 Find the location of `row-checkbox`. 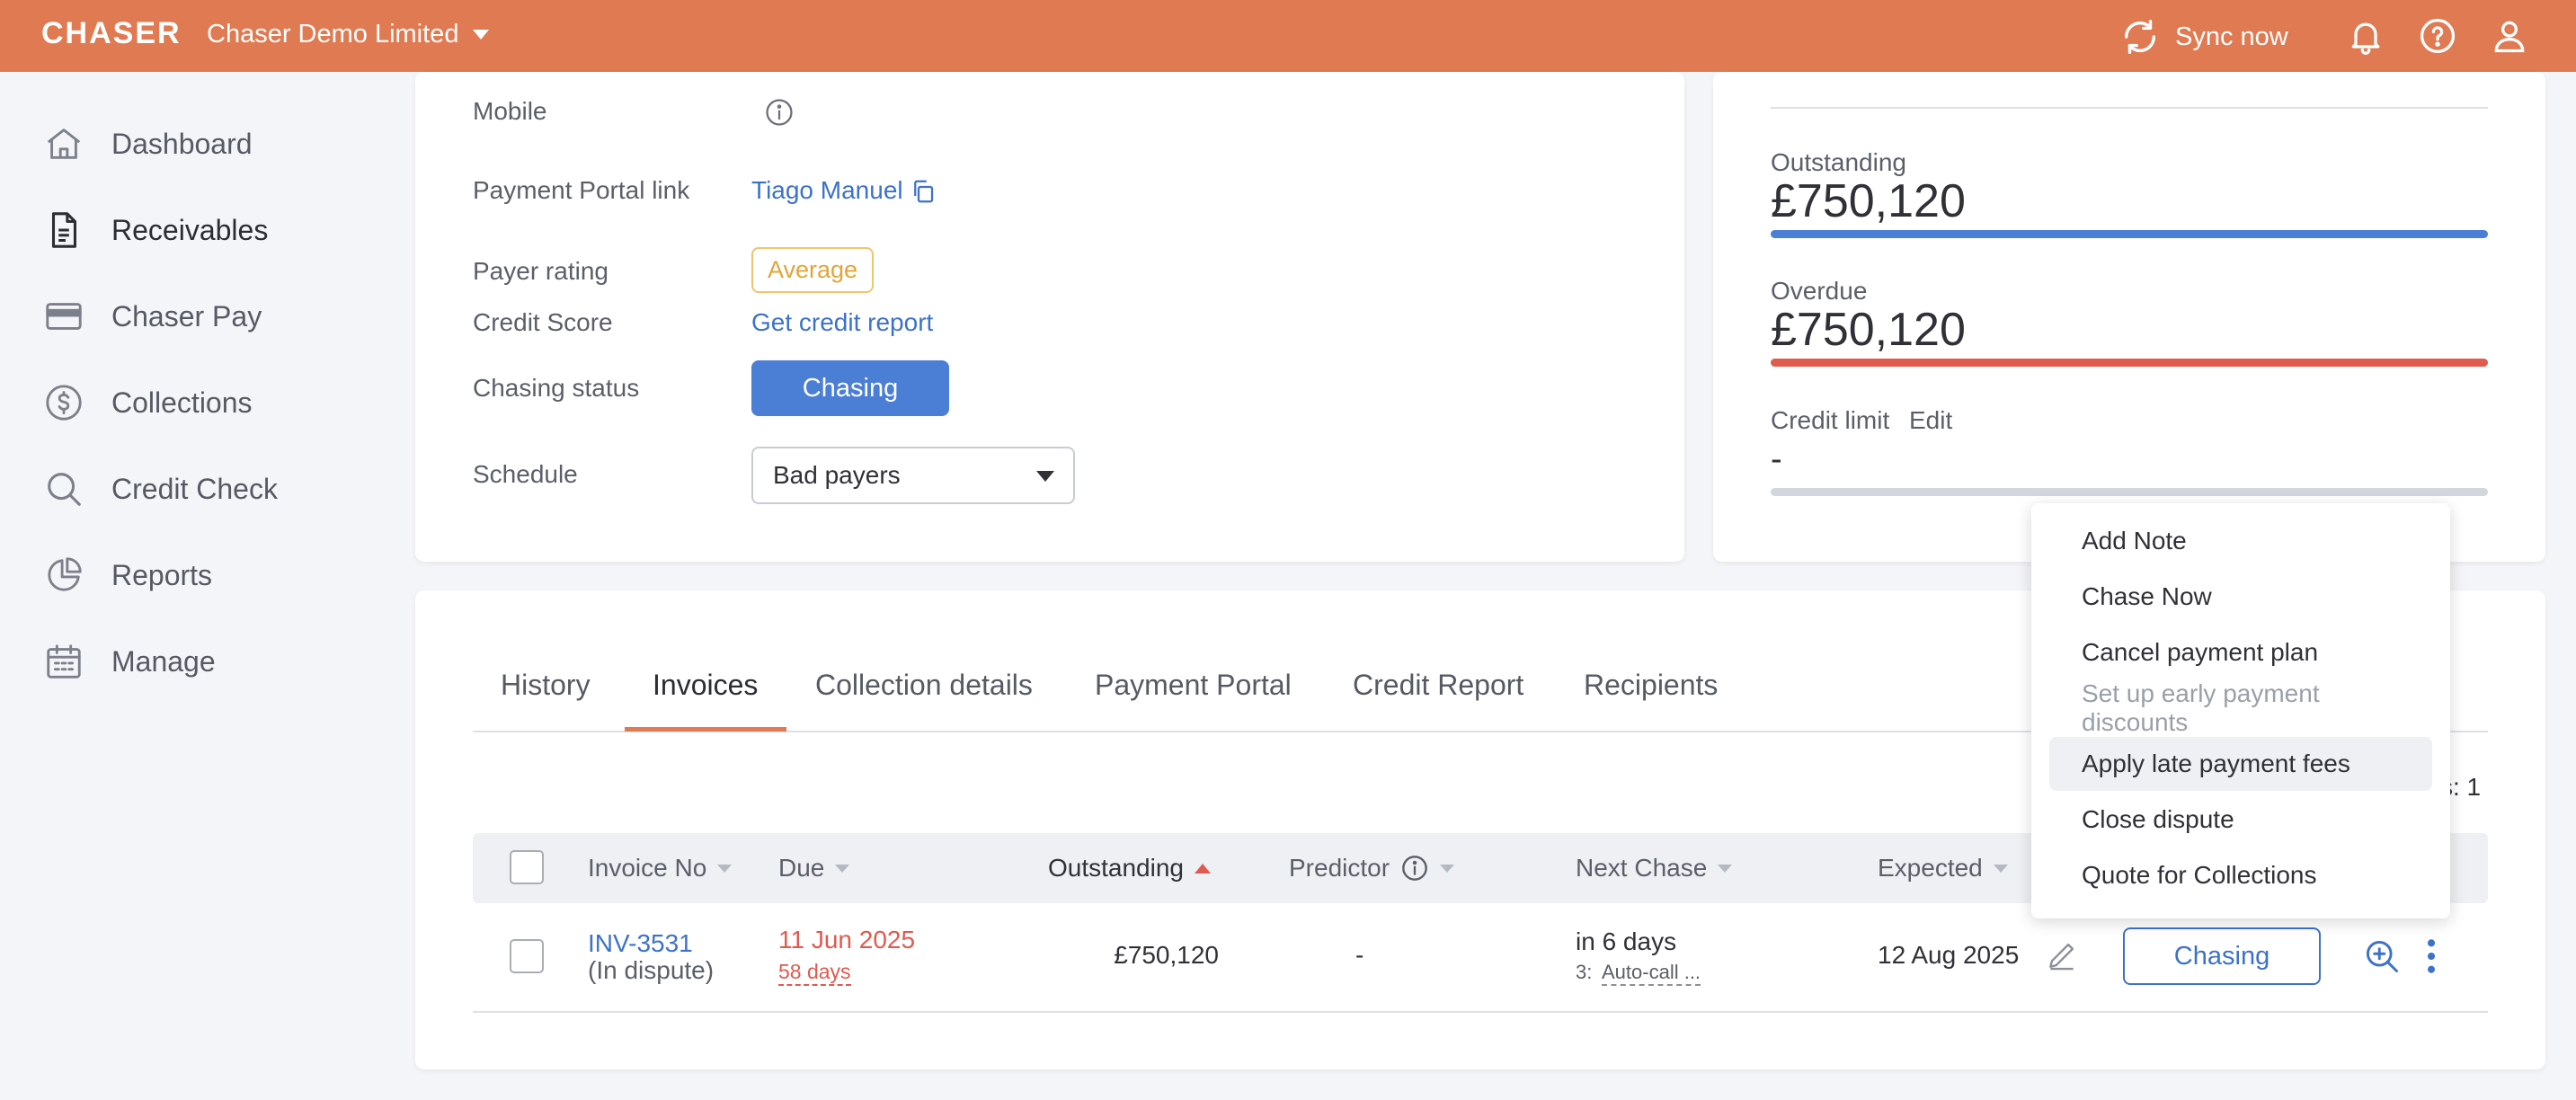

row-checkbox is located at coordinates (527, 956).